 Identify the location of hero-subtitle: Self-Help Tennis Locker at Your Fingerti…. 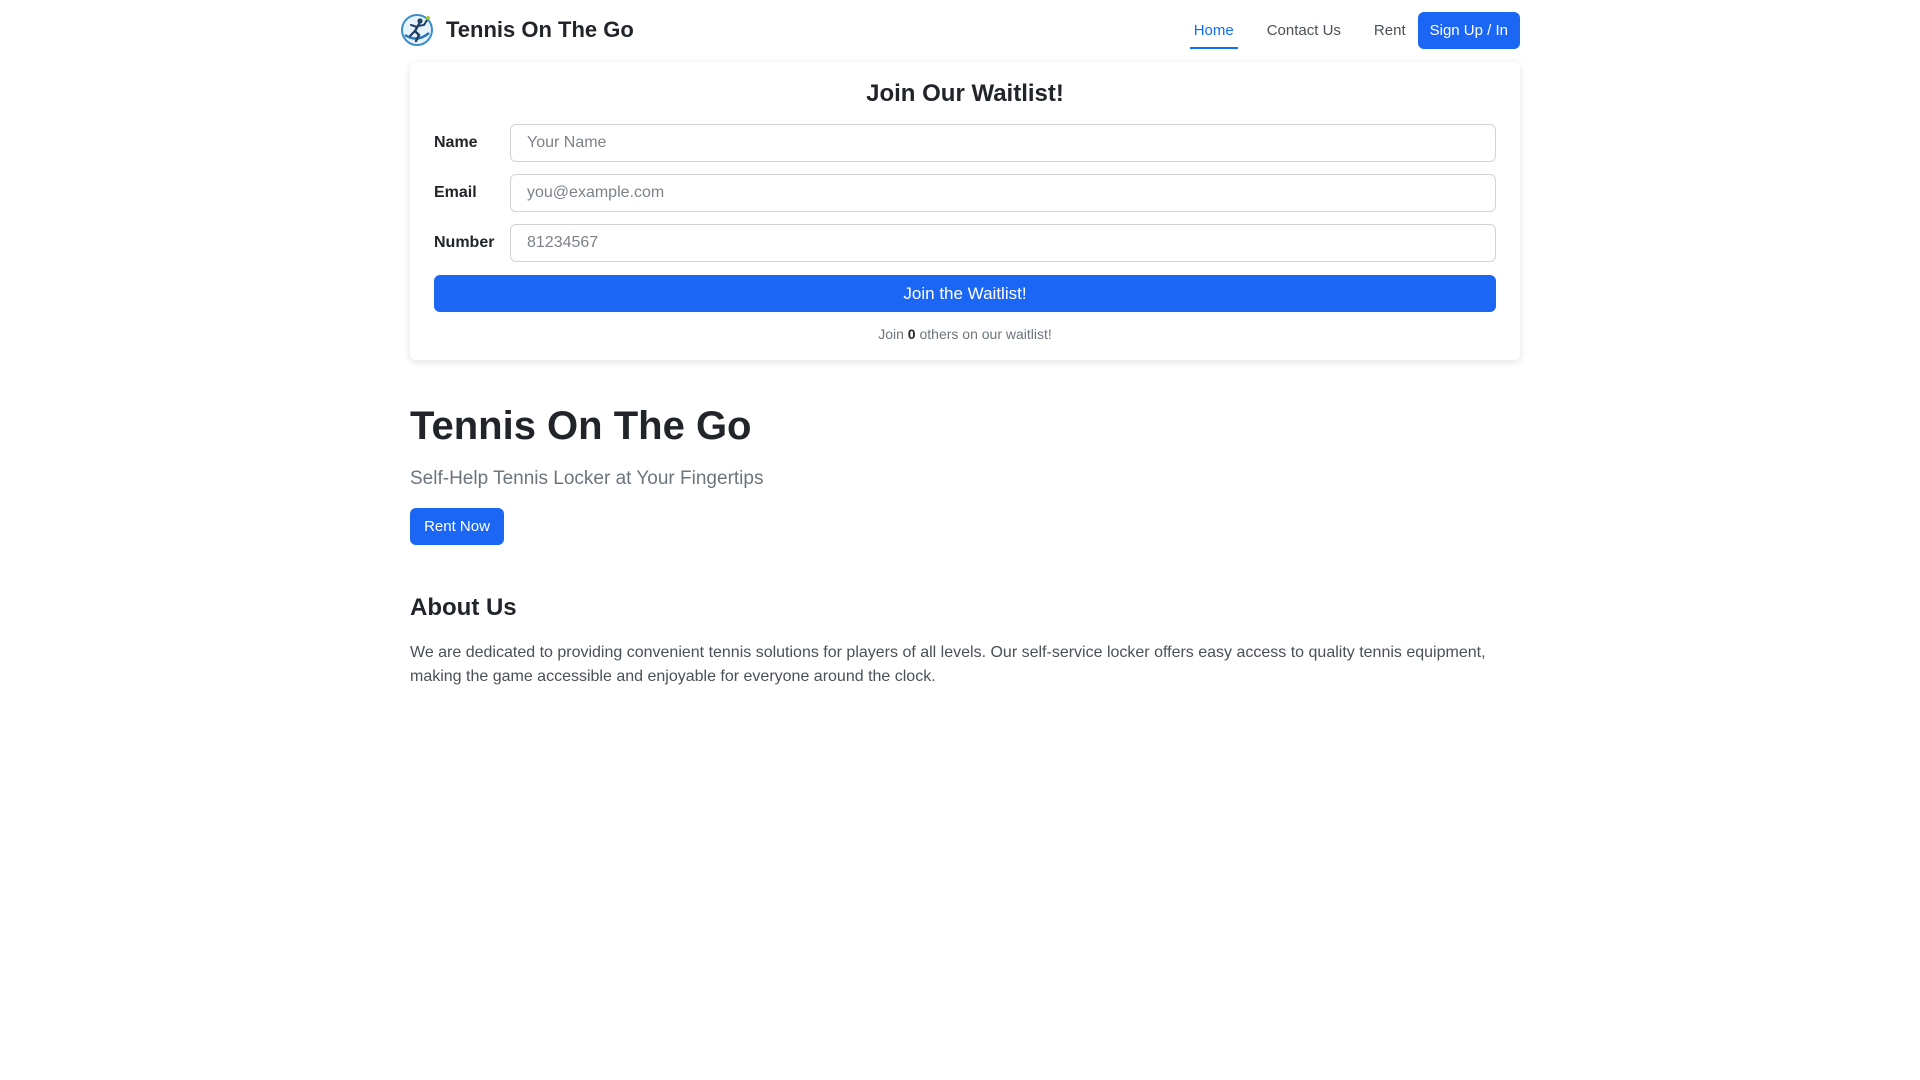
(587, 478).